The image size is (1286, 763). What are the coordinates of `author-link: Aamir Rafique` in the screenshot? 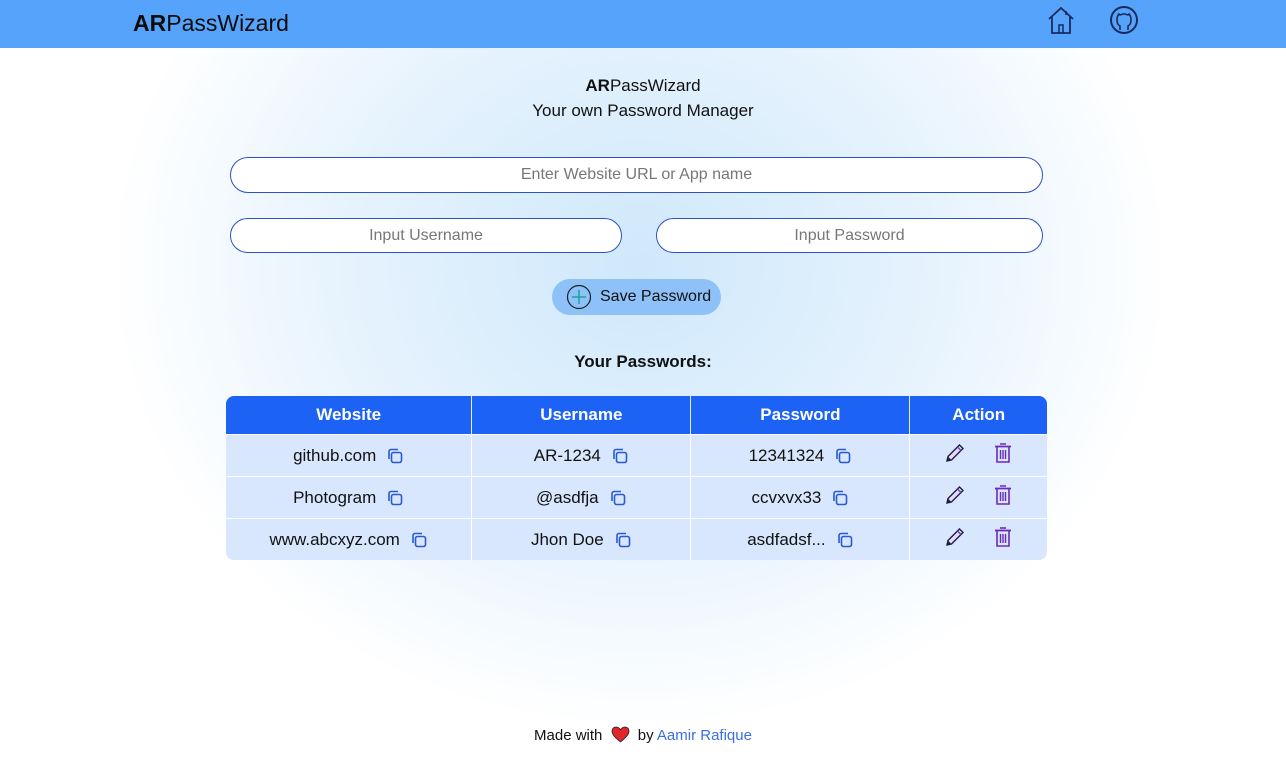 It's located at (704, 735).